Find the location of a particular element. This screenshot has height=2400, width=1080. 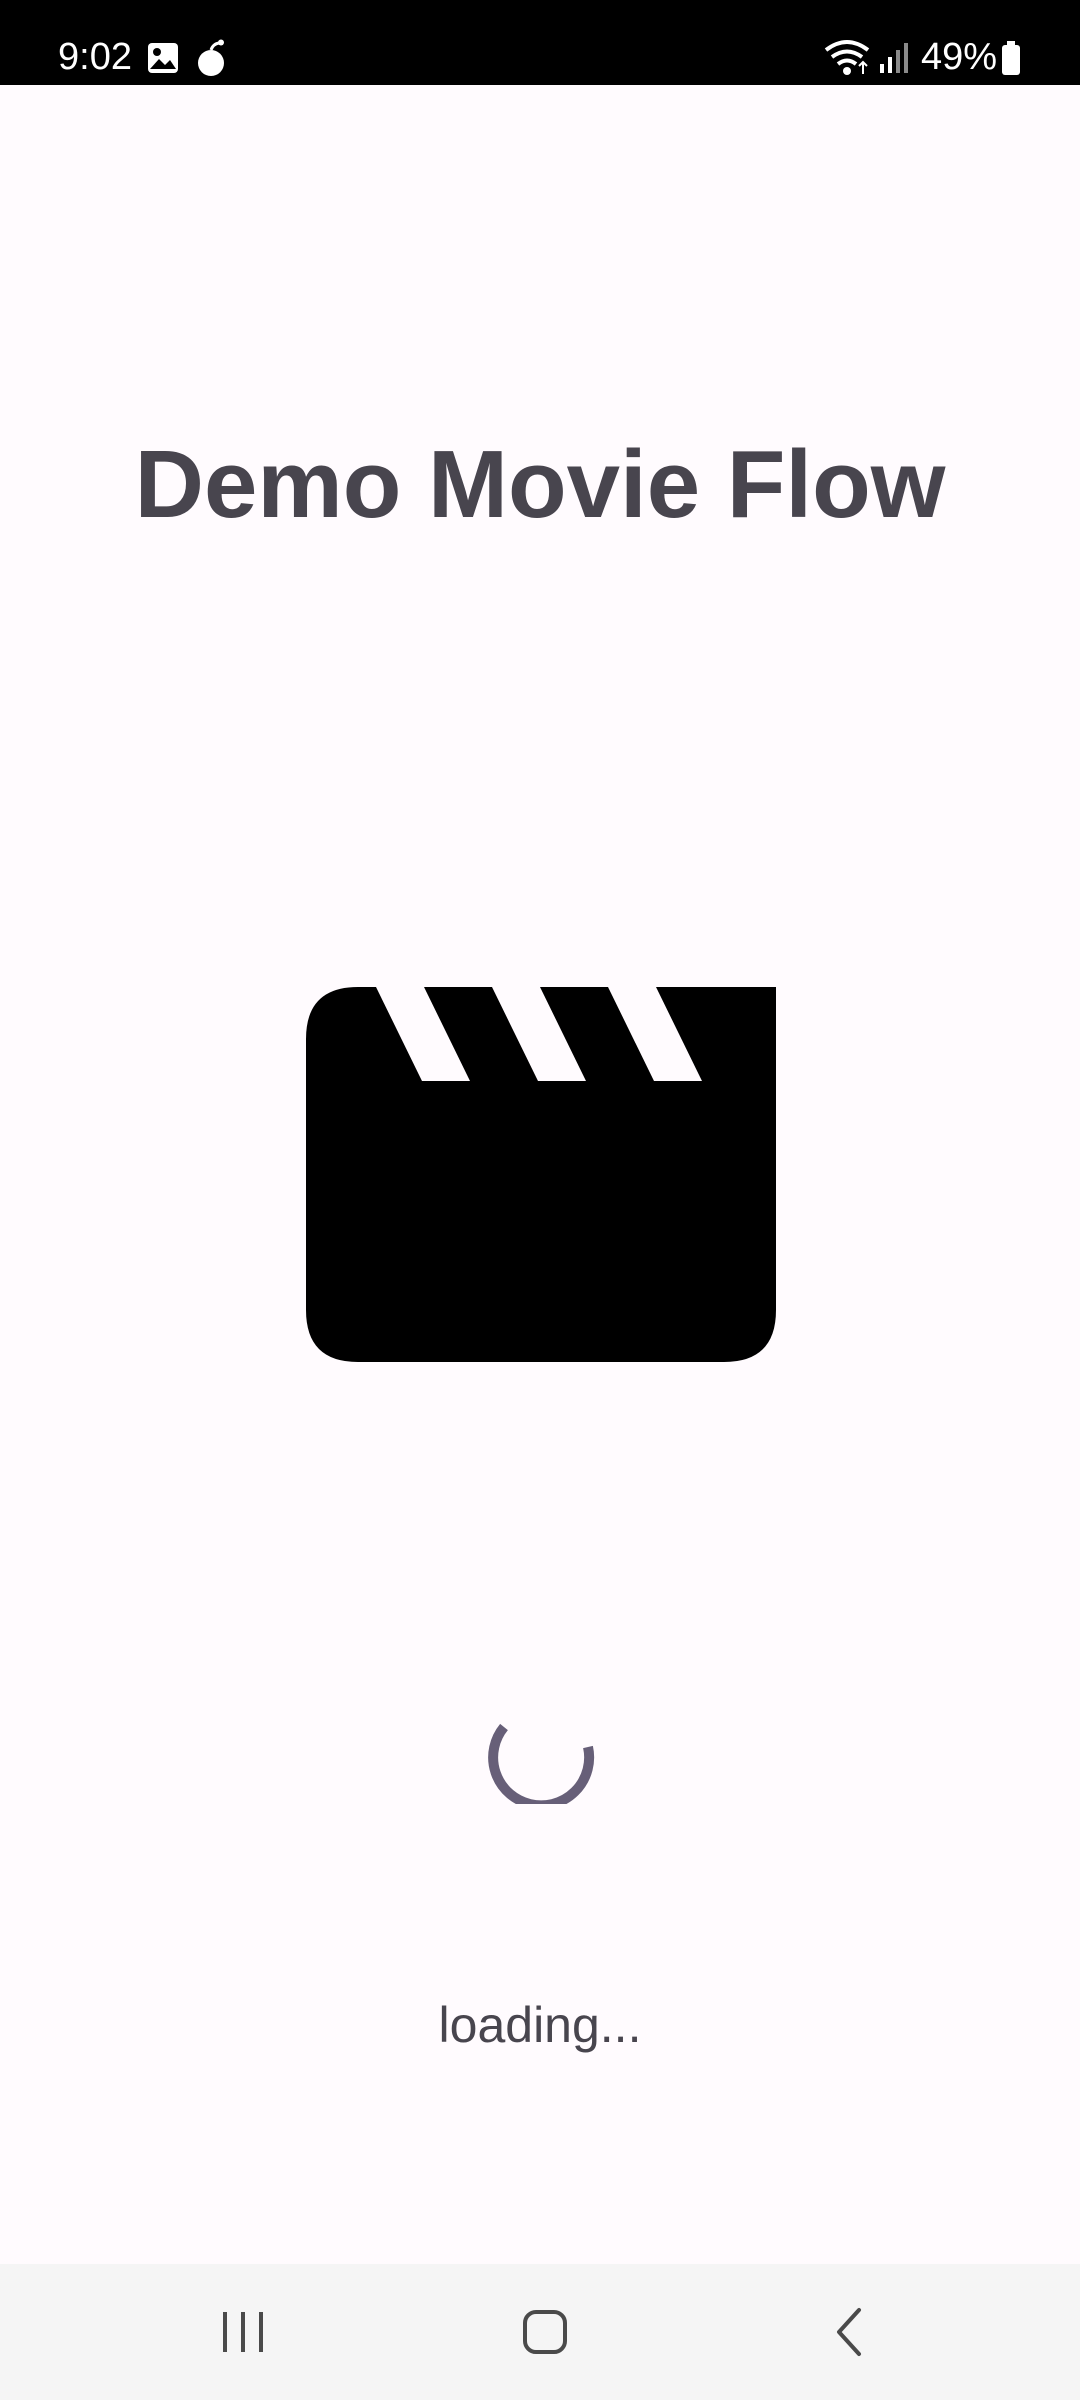

home-button is located at coordinates (545, 2332).